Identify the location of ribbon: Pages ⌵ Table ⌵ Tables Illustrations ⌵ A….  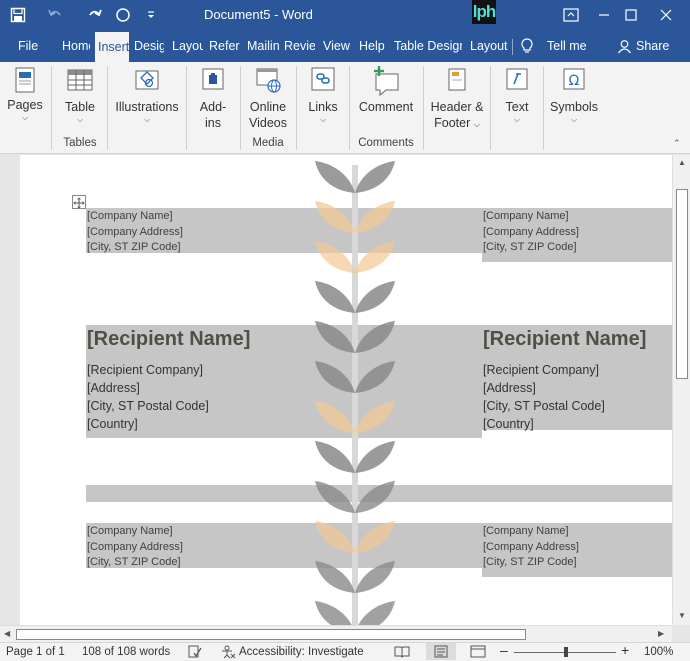
(345, 108).